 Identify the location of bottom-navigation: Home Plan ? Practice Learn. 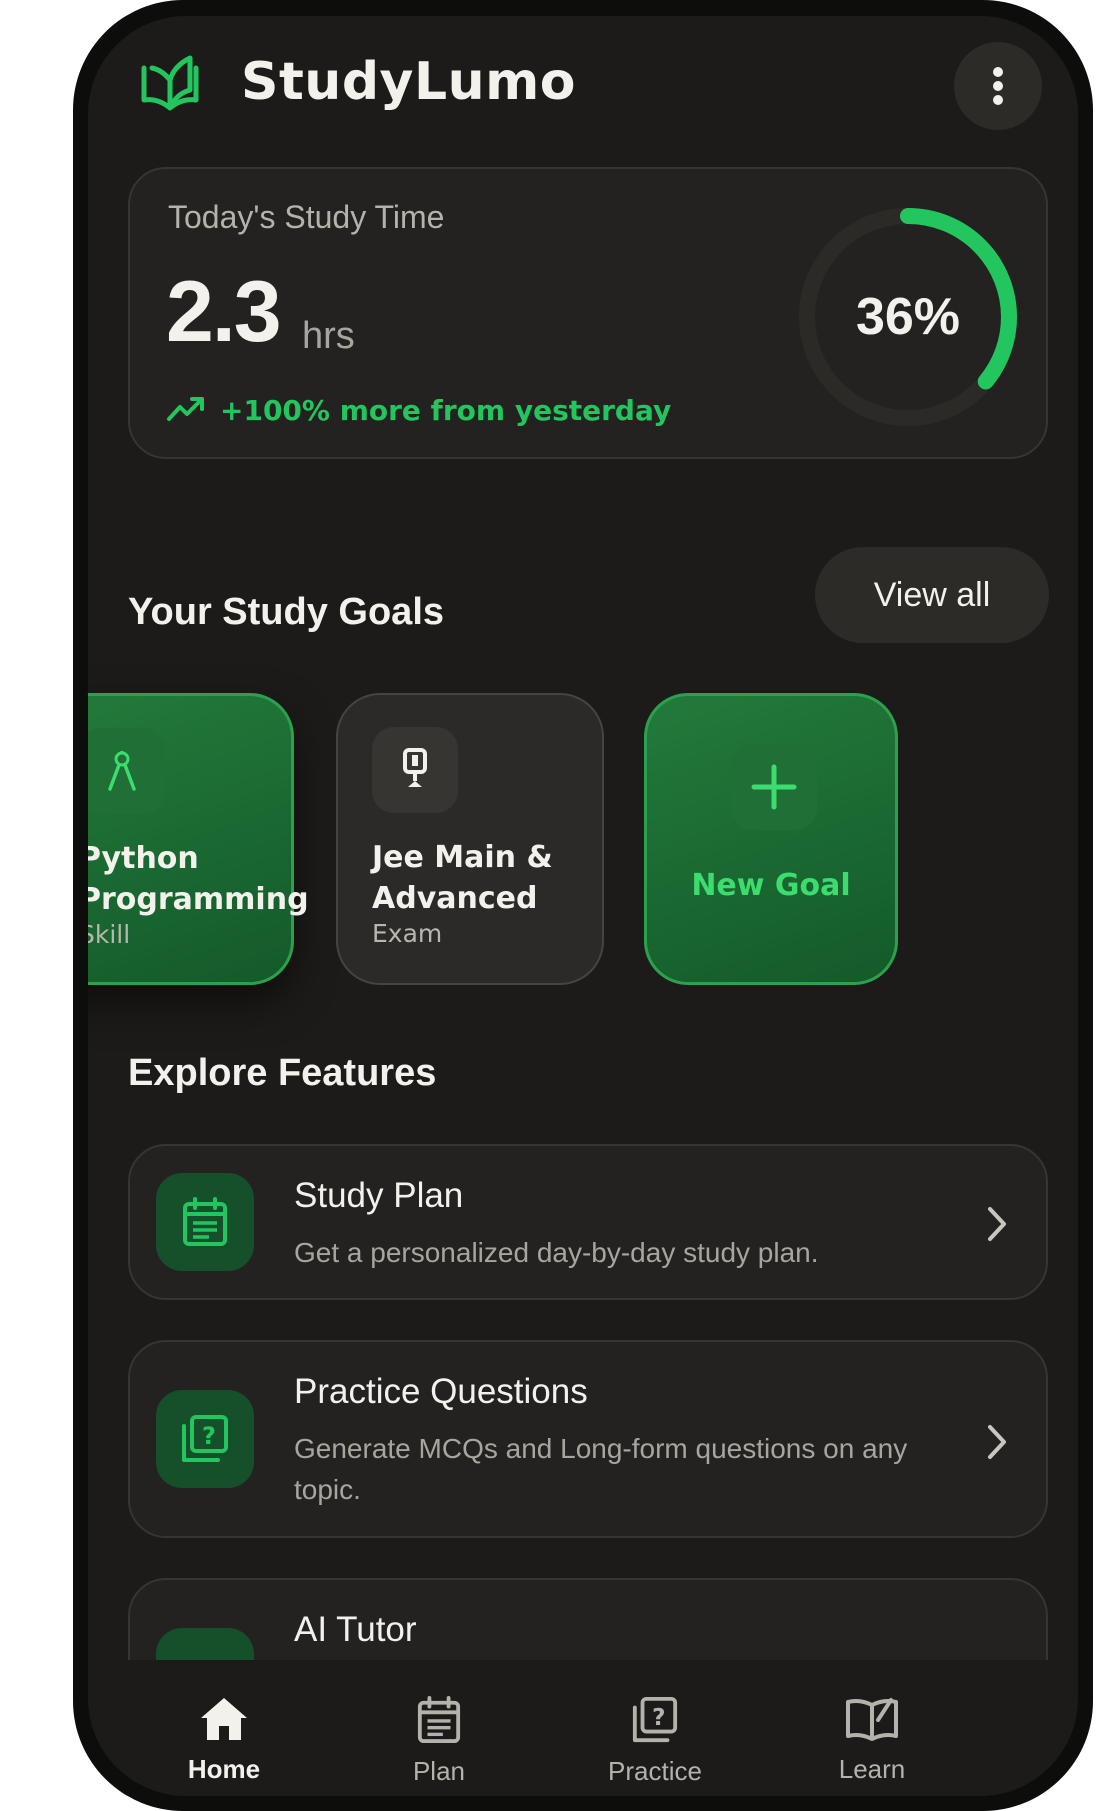
(583, 1728).